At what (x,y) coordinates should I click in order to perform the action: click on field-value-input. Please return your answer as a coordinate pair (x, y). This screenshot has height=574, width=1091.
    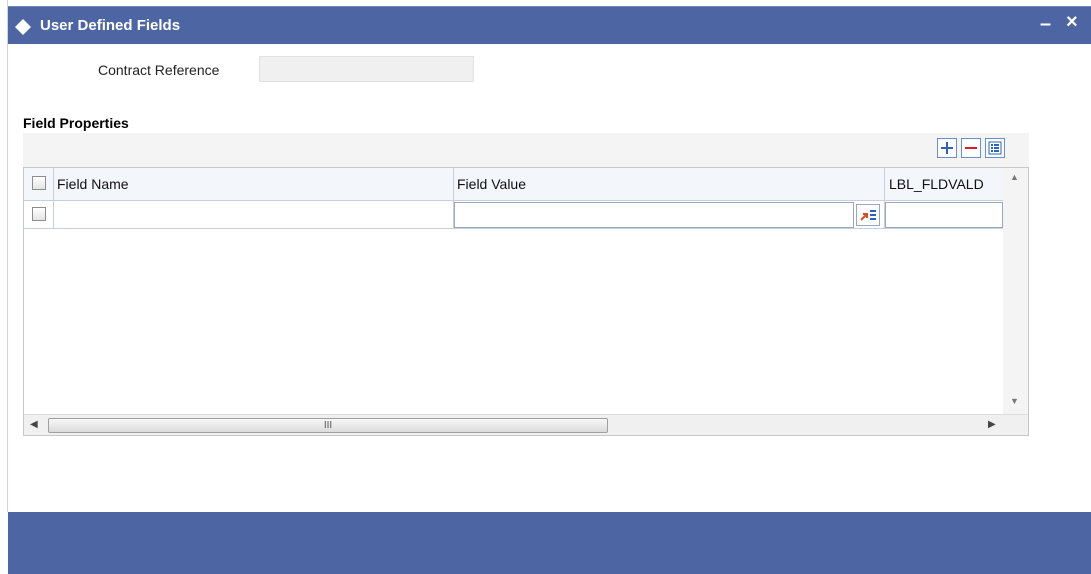
    Looking at the image, I should click on (654, 215).